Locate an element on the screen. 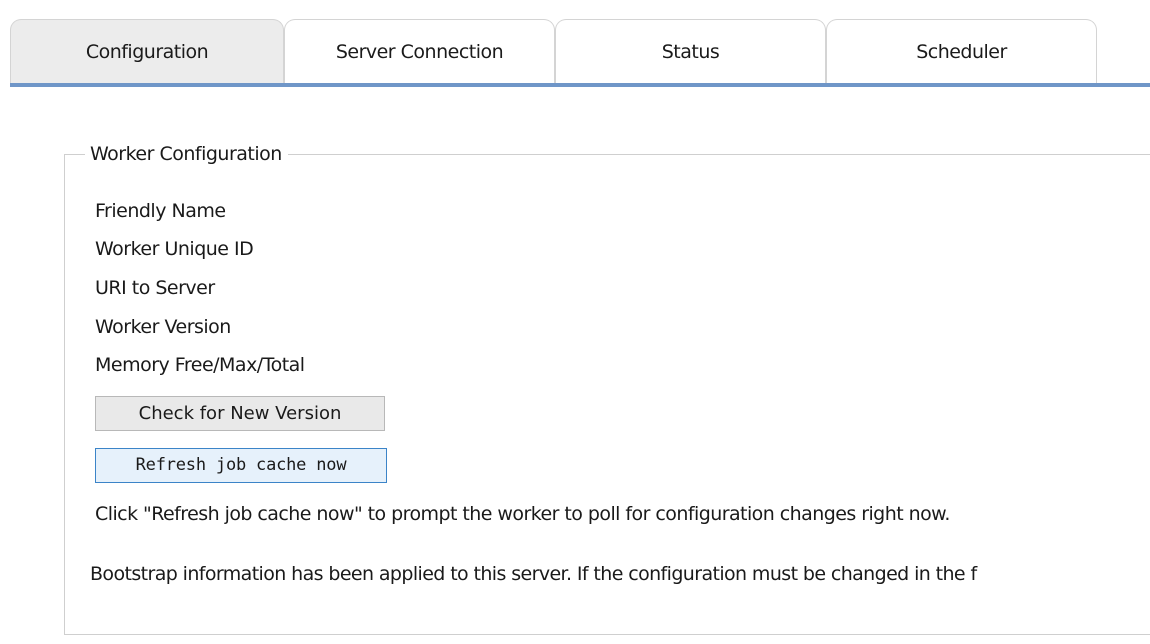 Image resolution: width=1150 pixels, height=644 pixels. tab-status: Status is located at coordinates (690, 51).